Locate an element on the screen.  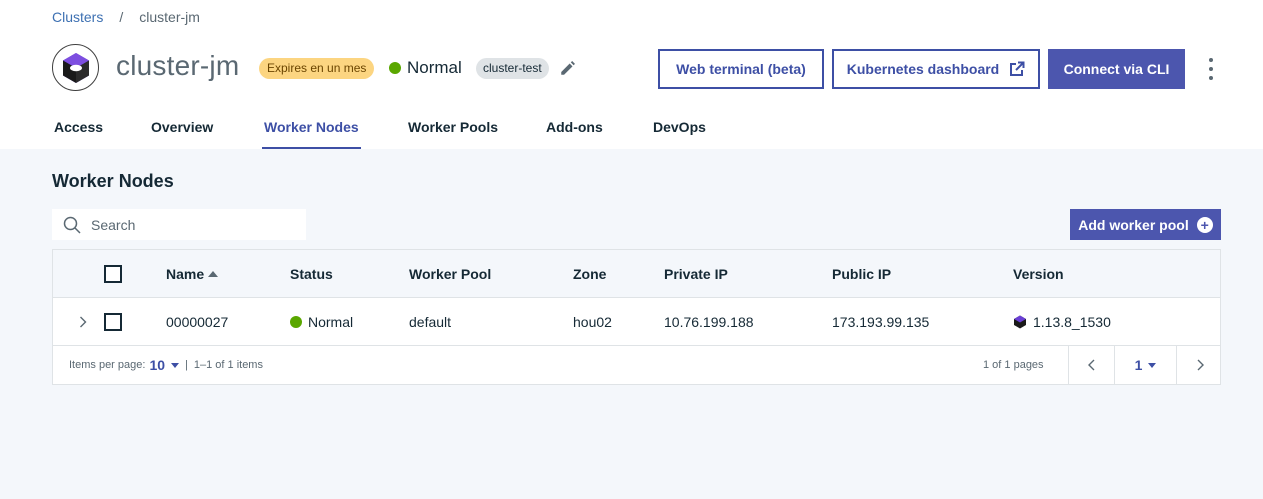
expires-badge: Expires en un mes is located at coordinates (317, 68).